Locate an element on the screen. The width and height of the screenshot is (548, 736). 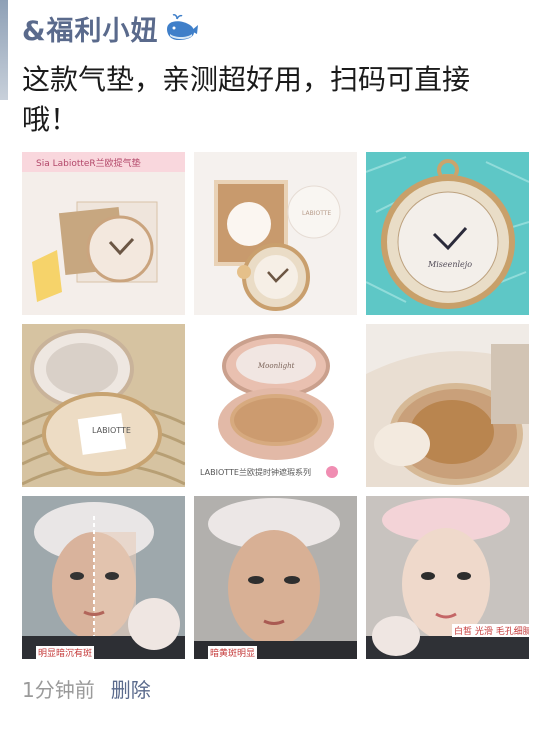
compact-box-photo: LABIOTTE is located at coordinates (275, 233).